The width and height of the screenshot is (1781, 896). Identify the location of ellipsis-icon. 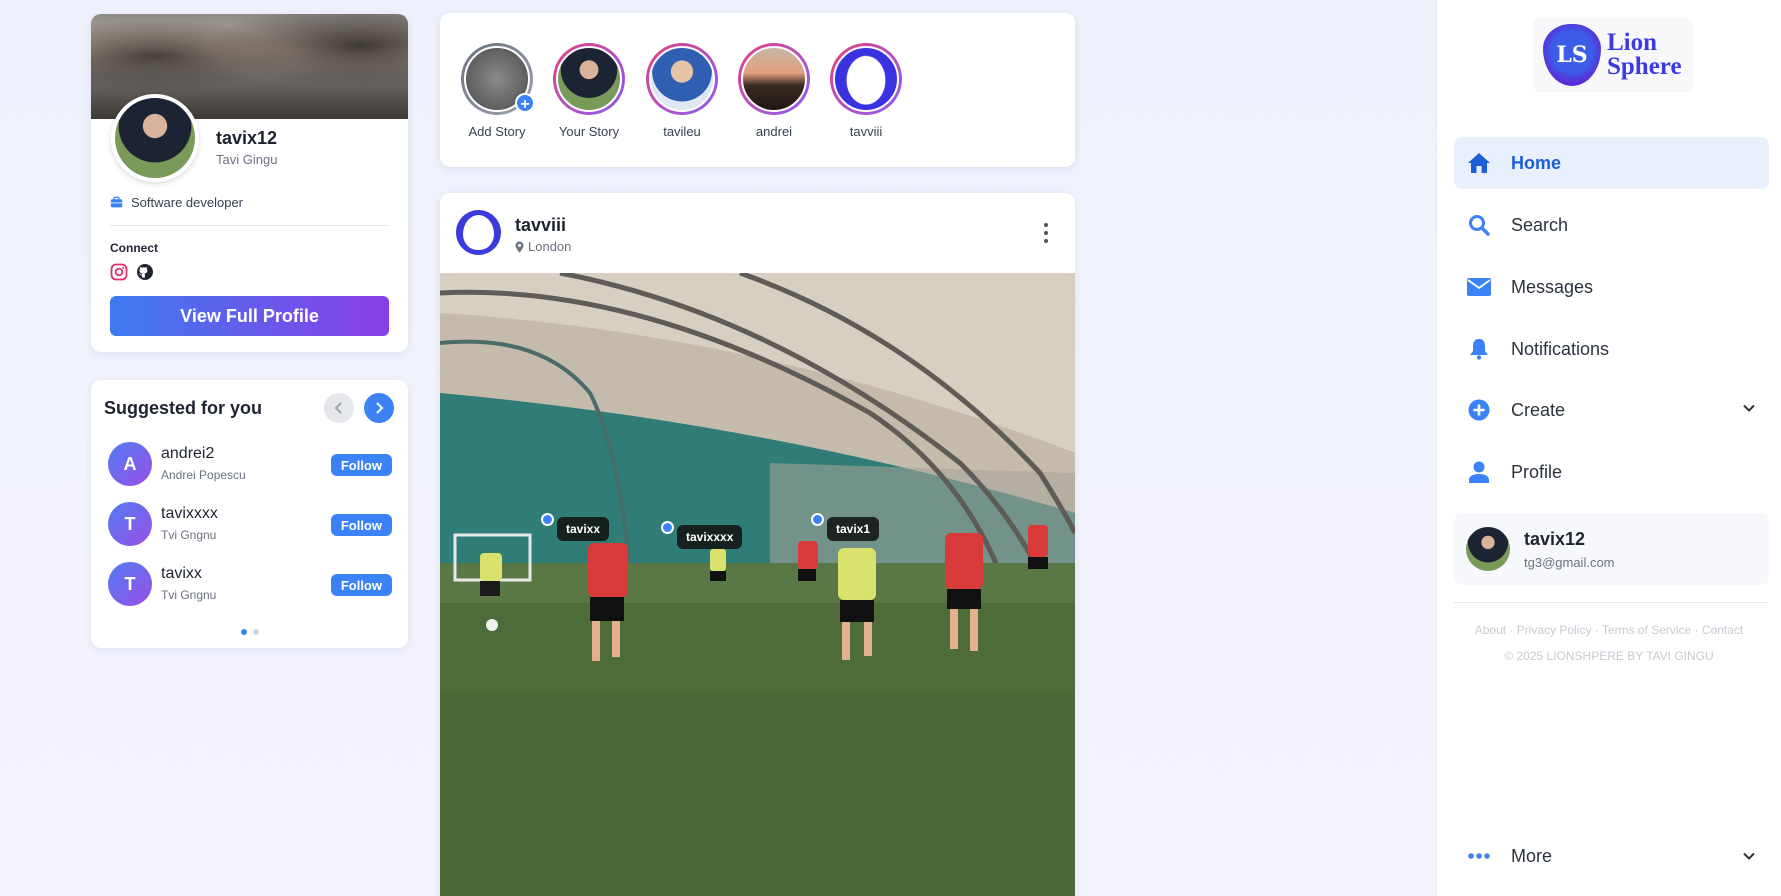
(1479, 856).